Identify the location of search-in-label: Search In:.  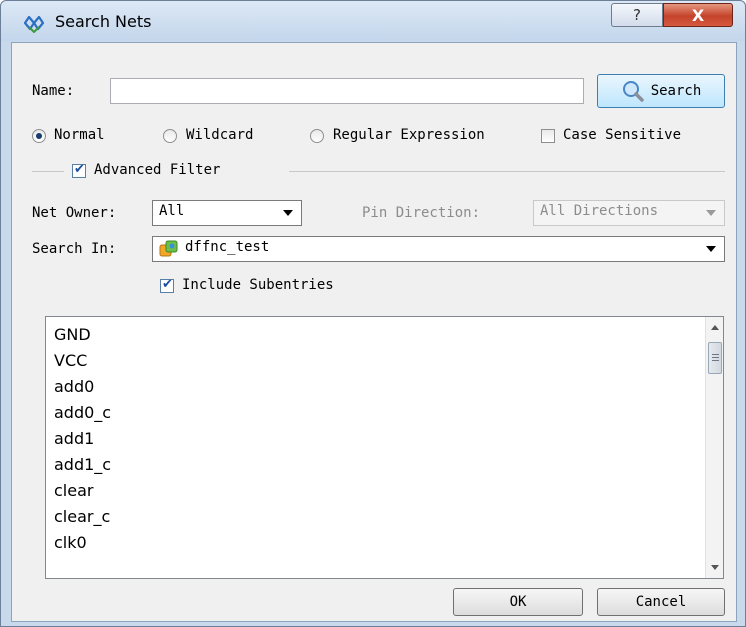
(74, 249).